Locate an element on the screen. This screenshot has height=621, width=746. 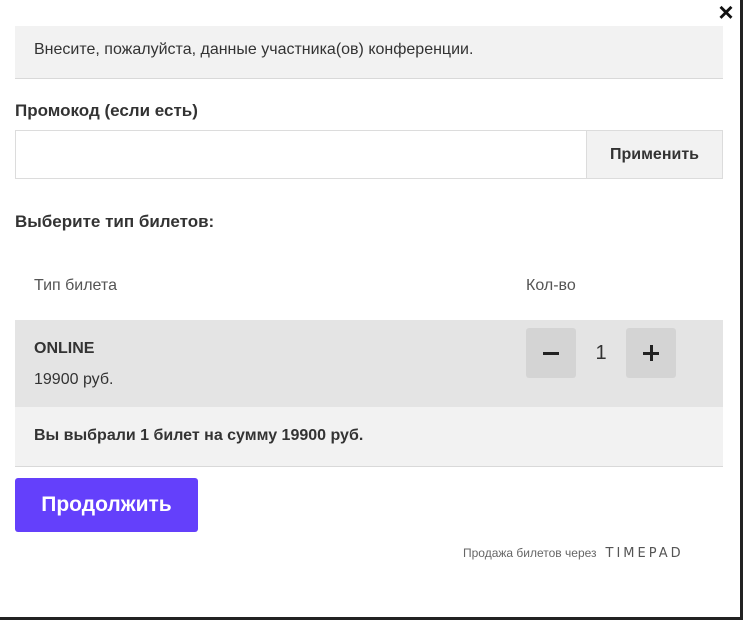
decrease-quantity-button is located at coordinates (551, 353).